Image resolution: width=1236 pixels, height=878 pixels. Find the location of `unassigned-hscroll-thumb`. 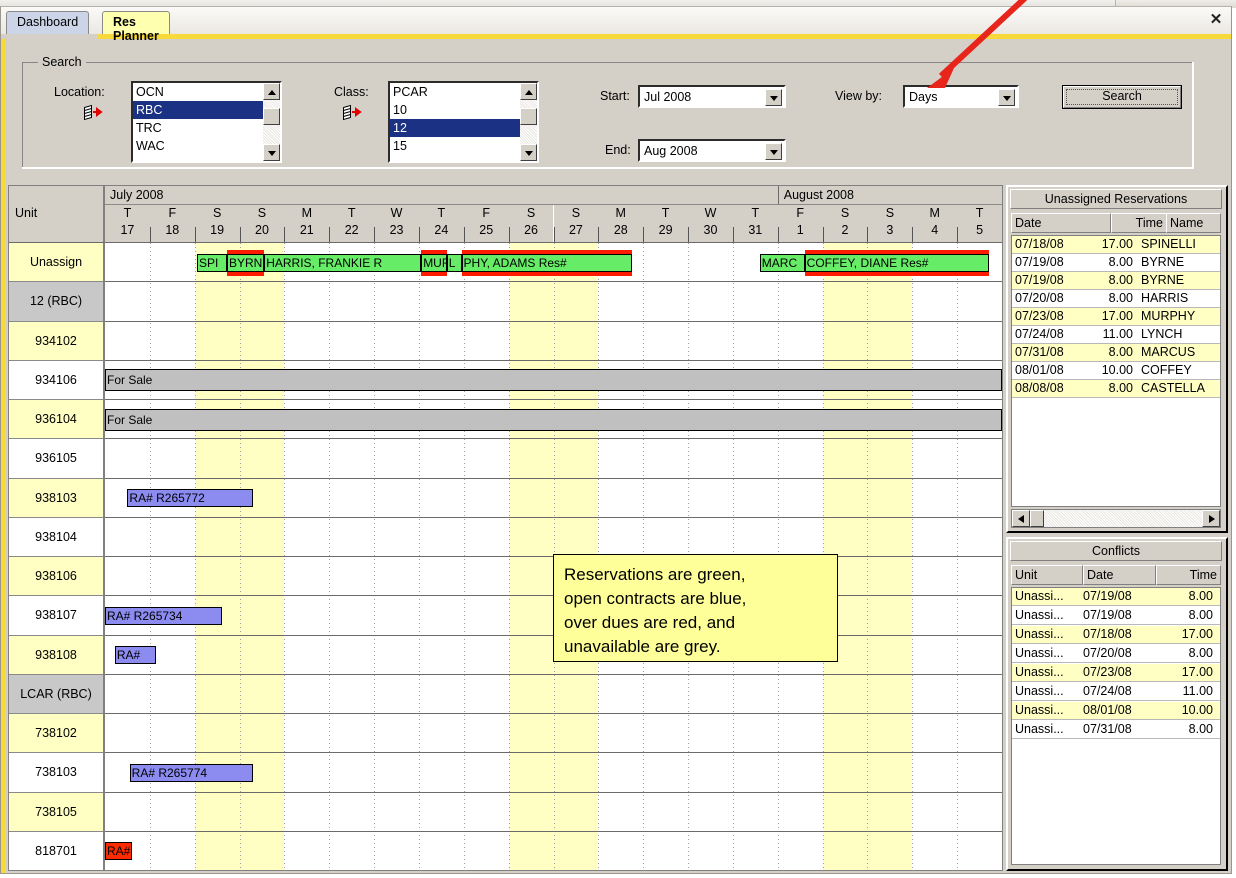

unassigned-hscroll-thumb is located at coordinates (1037, 518).